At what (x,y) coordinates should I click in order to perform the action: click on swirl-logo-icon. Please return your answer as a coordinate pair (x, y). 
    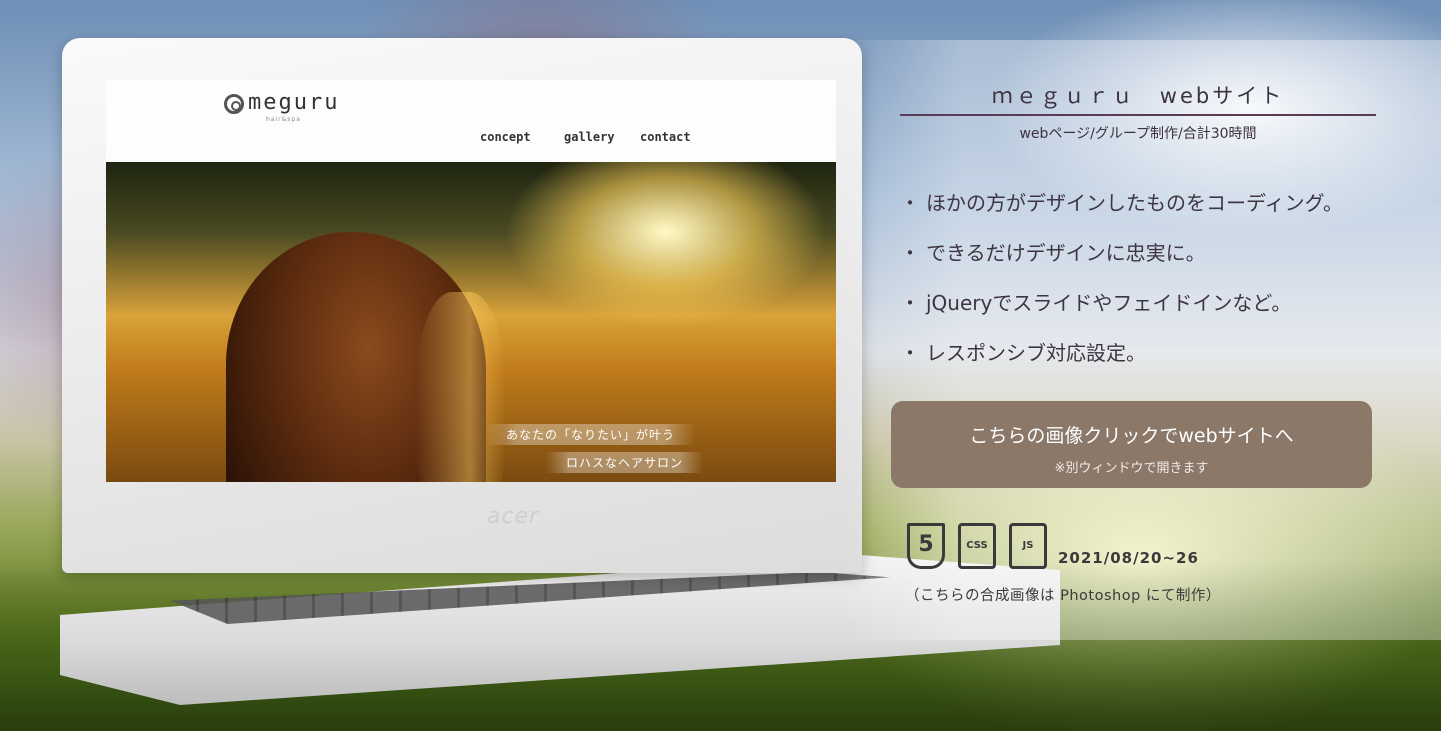
    Looking at the image, I should click on (234, 104).